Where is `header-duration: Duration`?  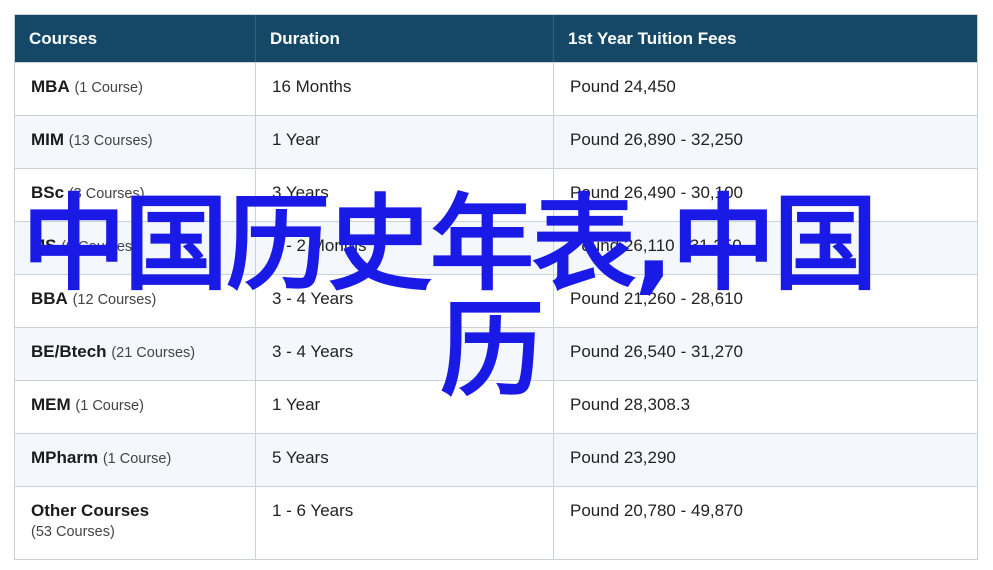 header-duration: Duration is located at coordinates (405, 38).